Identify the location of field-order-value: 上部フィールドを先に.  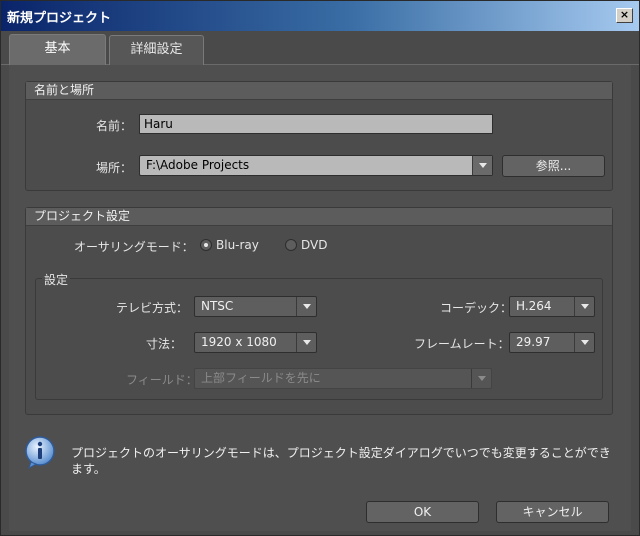
(261, 378).